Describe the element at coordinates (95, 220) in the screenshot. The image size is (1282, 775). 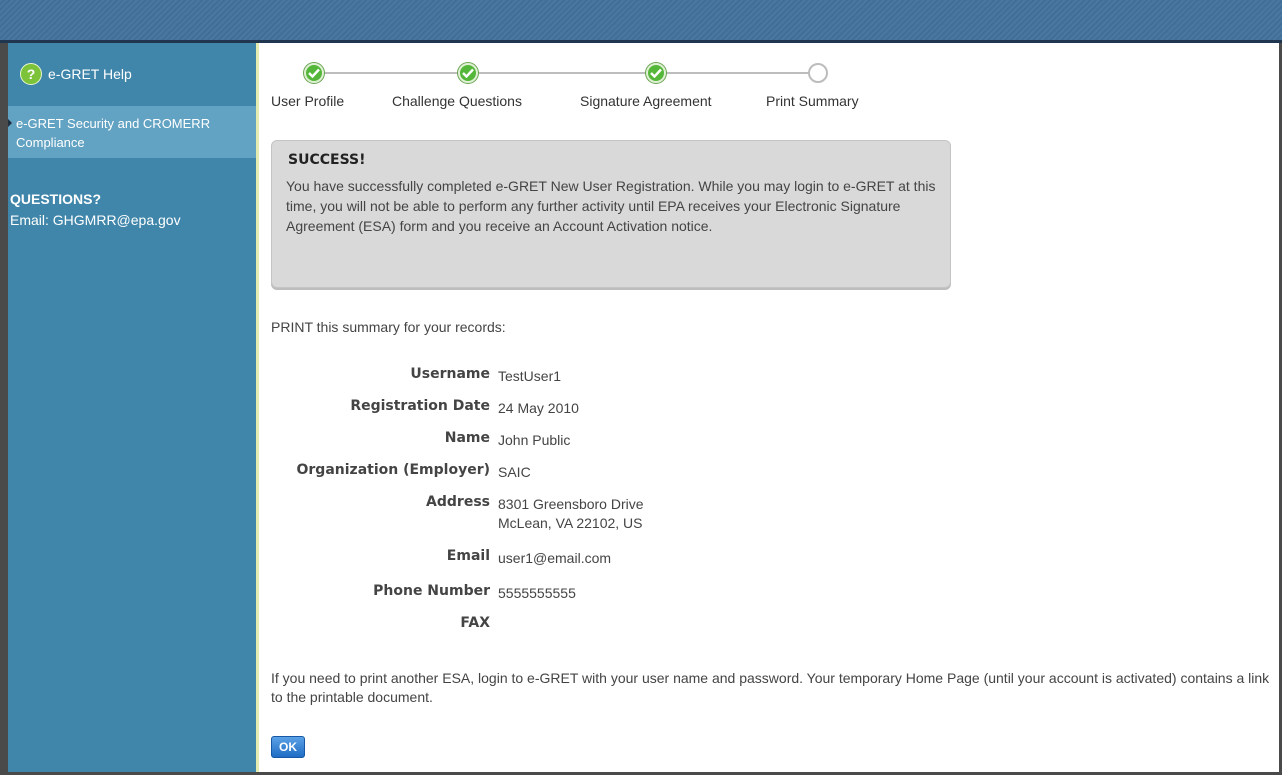
I see `contact-email: Email: GHGMRR@epa.gov` at that location.